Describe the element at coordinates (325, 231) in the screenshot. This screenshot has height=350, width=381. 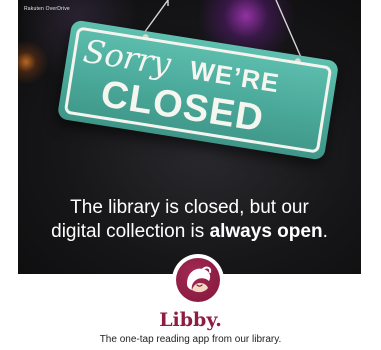
I see `headline-line-2-suffix: .` at that location.